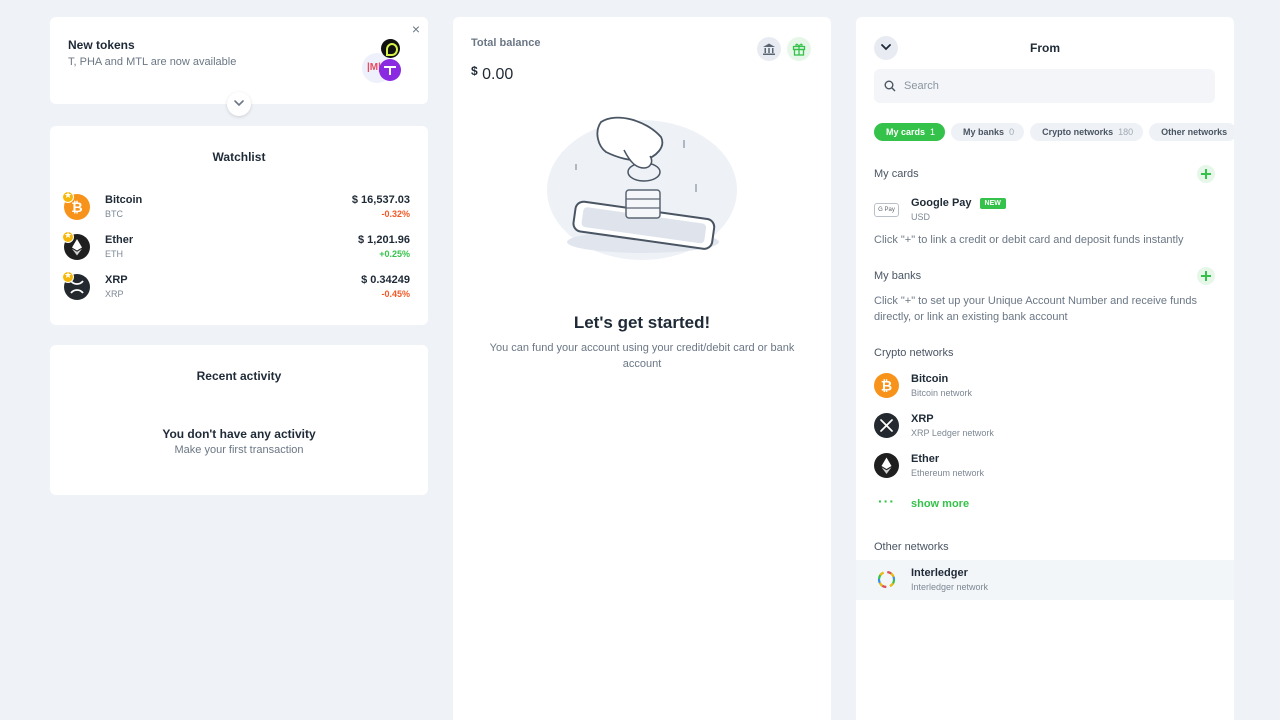  What do you see at coordinates (119, 240) in the screenshot?
I see `coin-name: Ether` at bounding box center [119, 240].